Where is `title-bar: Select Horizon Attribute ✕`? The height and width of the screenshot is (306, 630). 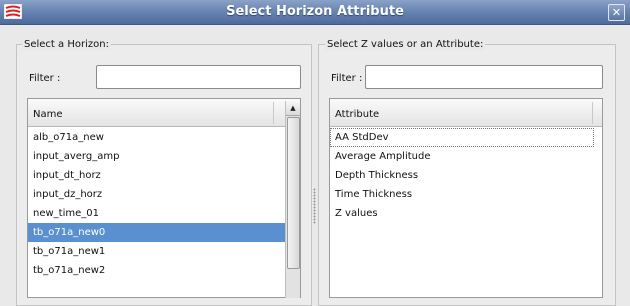 title-bar: Select Horizon Attribute ✕ is located at coordinates (315, 12).